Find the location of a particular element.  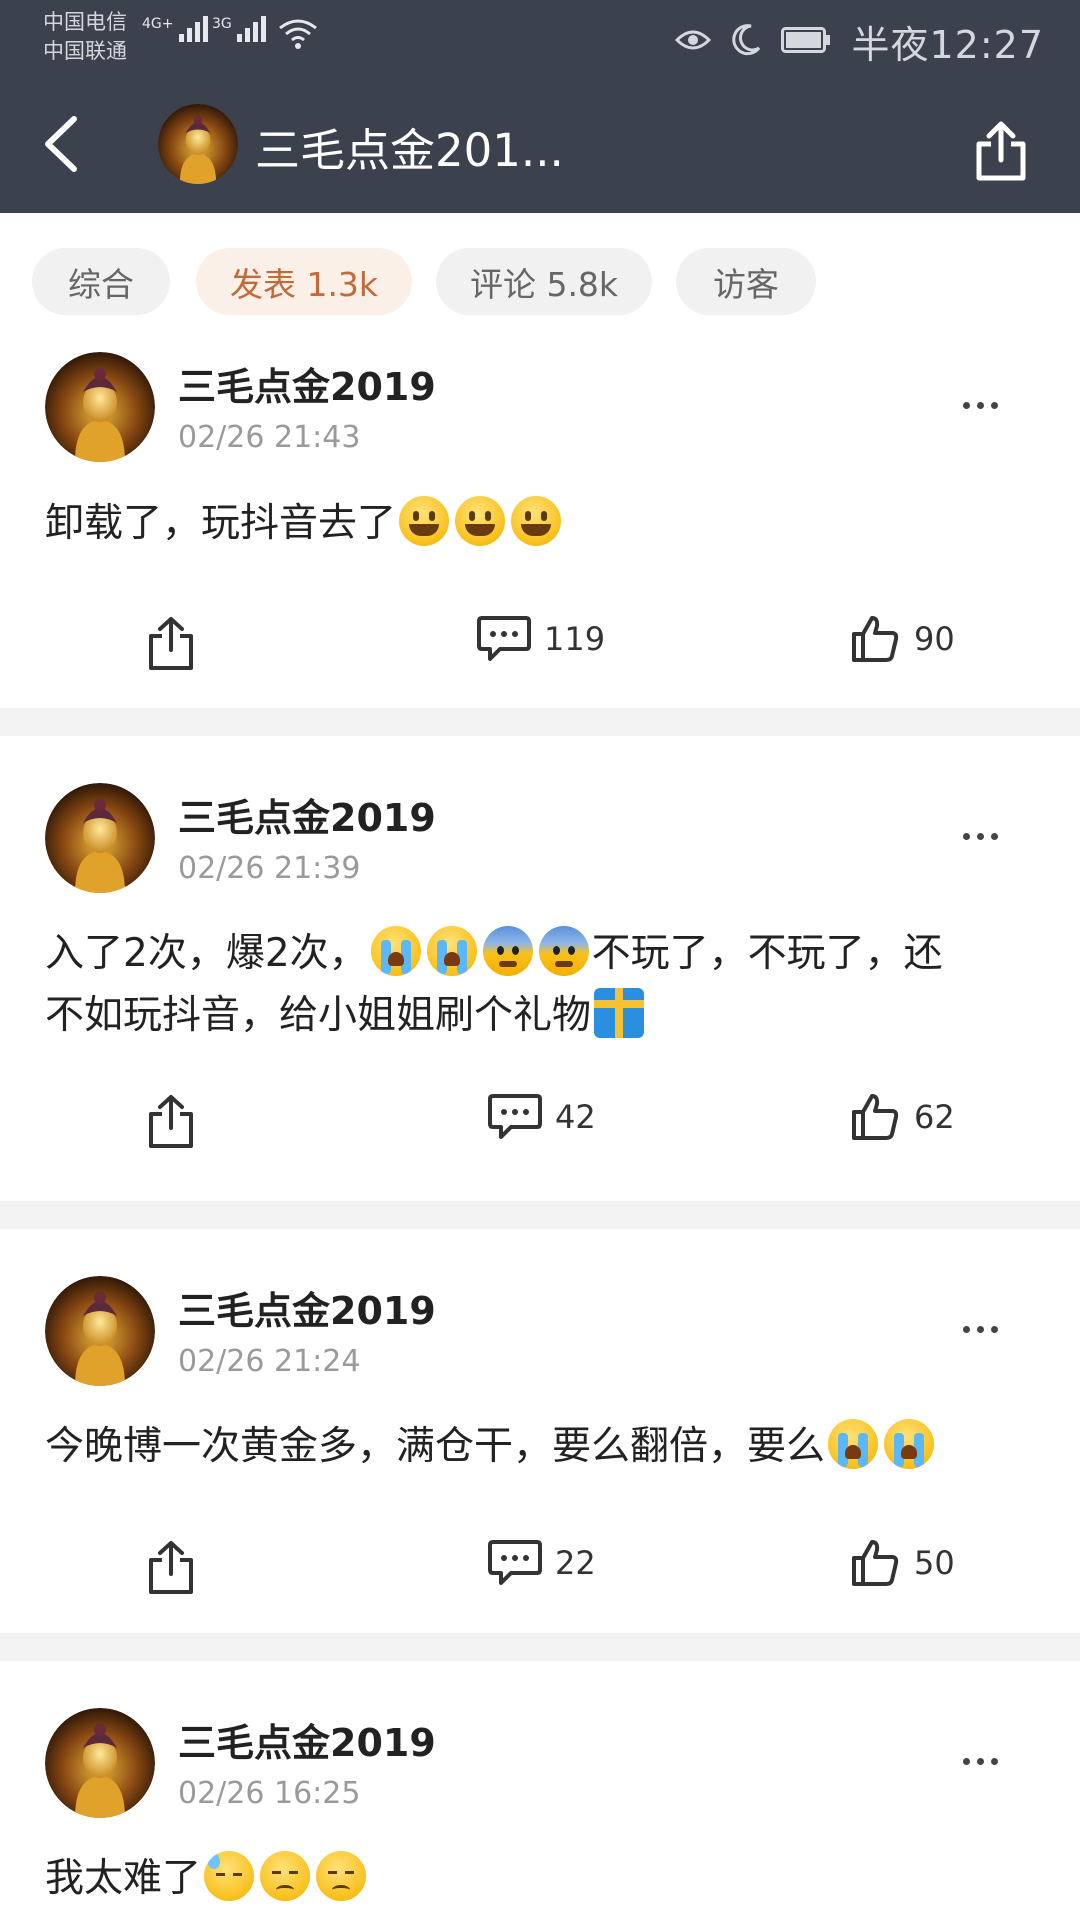

comment-count: 119 is located at coordinates (575, 639).